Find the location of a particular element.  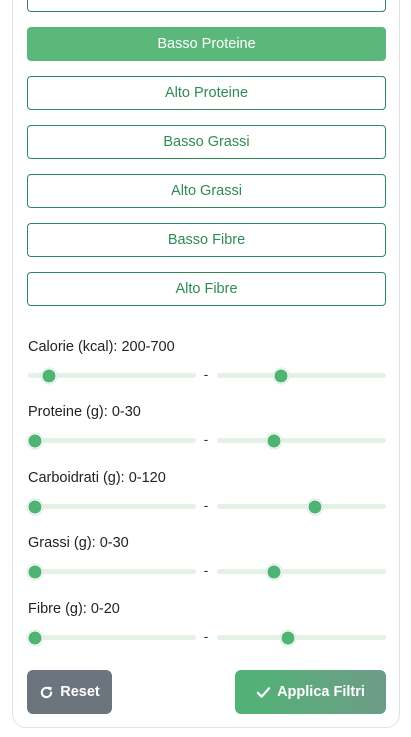

calorie-min-slider is located at coordinates (112, 375).